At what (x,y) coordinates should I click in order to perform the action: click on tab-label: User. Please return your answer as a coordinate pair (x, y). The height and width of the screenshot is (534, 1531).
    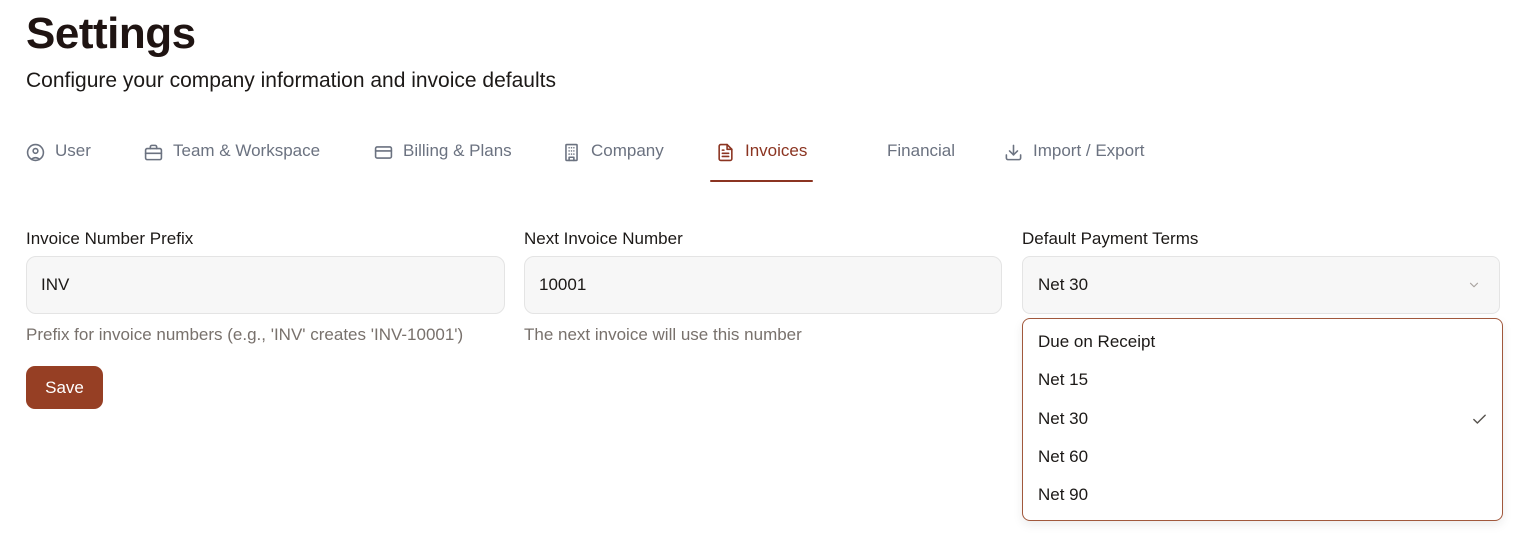
    Looking at the image, I should click on (73, 150).